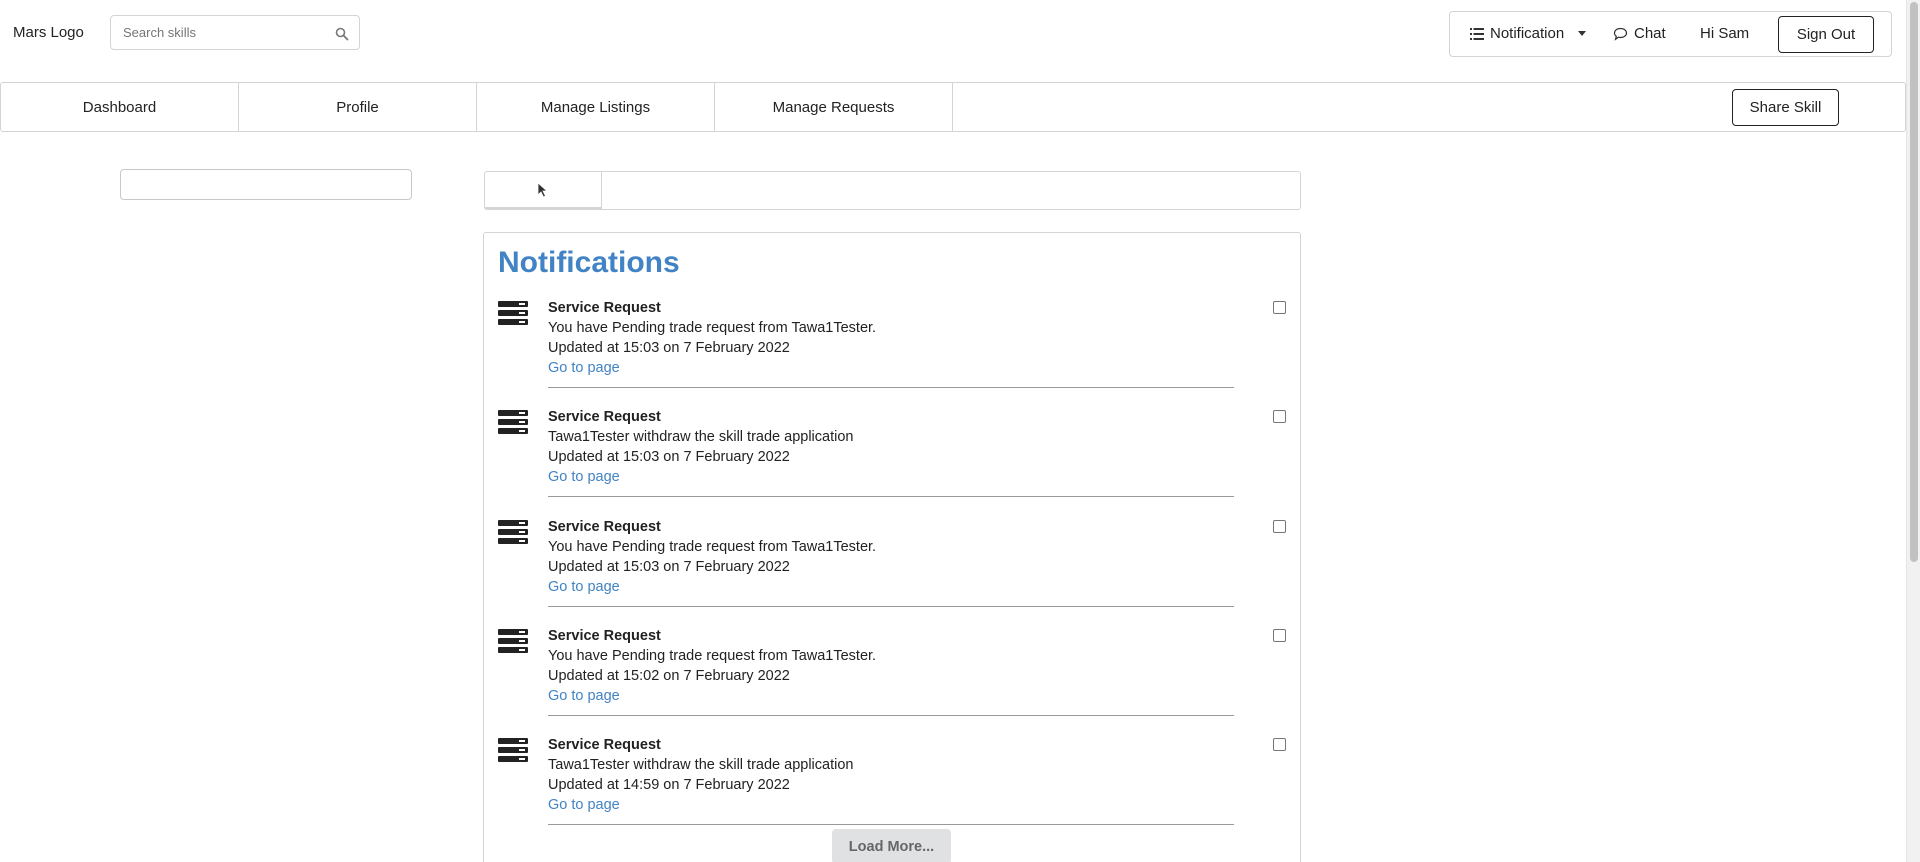 This screenshot has height=862, width=1920. I want to click on tab-profile: Profile, so click(358, 107).